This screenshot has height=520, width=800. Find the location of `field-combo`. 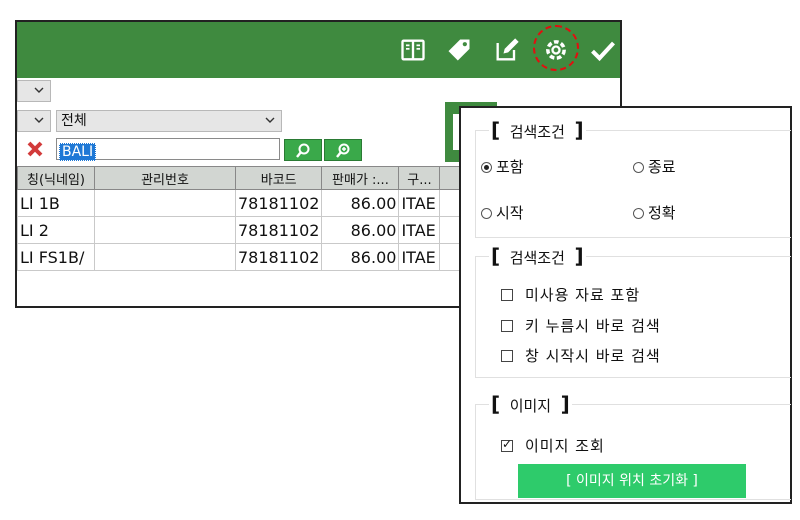

field-combo is located at coordinates (34, 121).